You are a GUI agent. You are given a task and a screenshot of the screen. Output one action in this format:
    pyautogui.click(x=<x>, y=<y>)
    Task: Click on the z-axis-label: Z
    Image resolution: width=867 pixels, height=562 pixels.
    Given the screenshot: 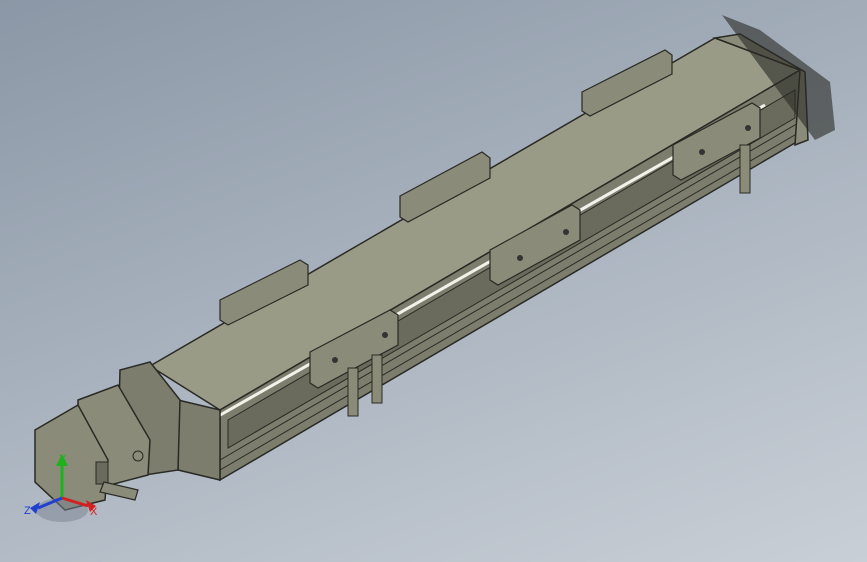 What is the action you would take?
    pyautogui.click(x=27, y=511)
    